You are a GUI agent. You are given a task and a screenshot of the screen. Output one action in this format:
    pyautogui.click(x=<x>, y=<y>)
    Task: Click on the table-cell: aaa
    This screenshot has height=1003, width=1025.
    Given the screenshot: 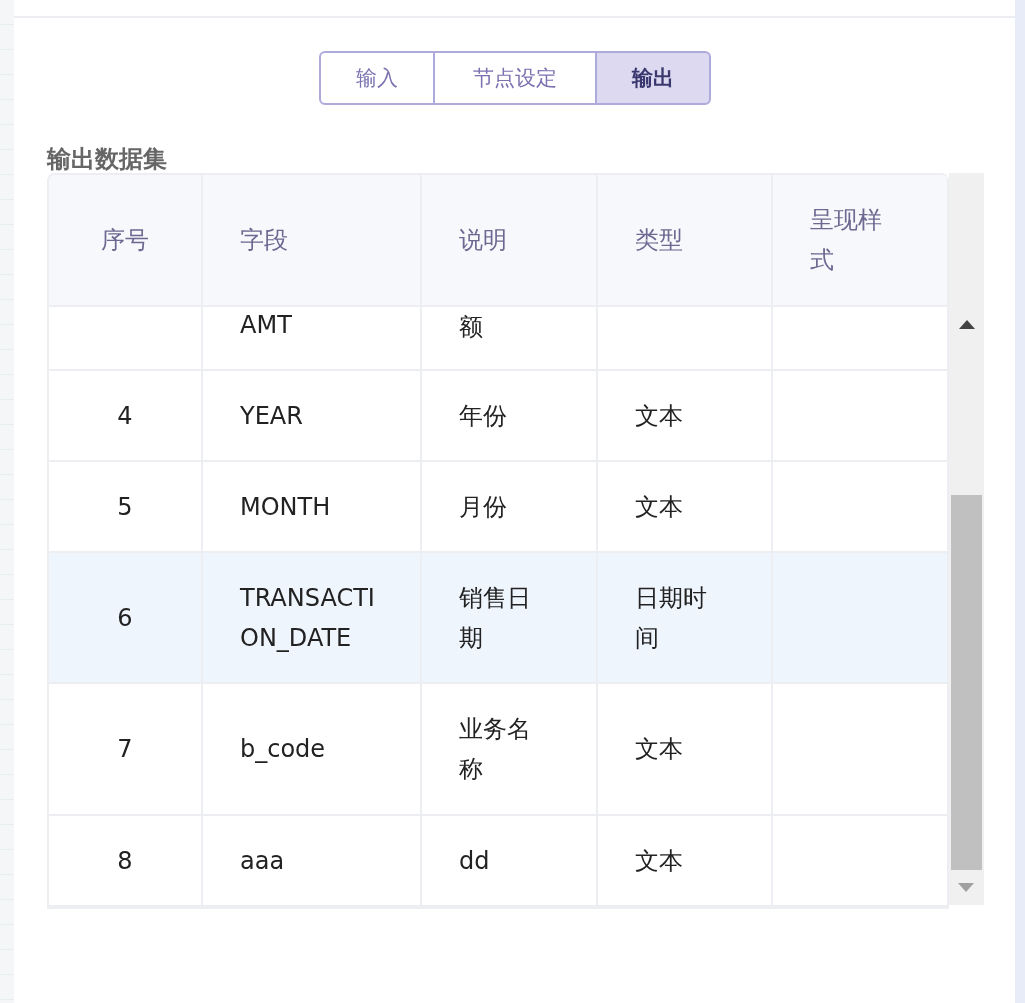 What is the action you would take?
    pyautogui.click(x=312, y=860)
    